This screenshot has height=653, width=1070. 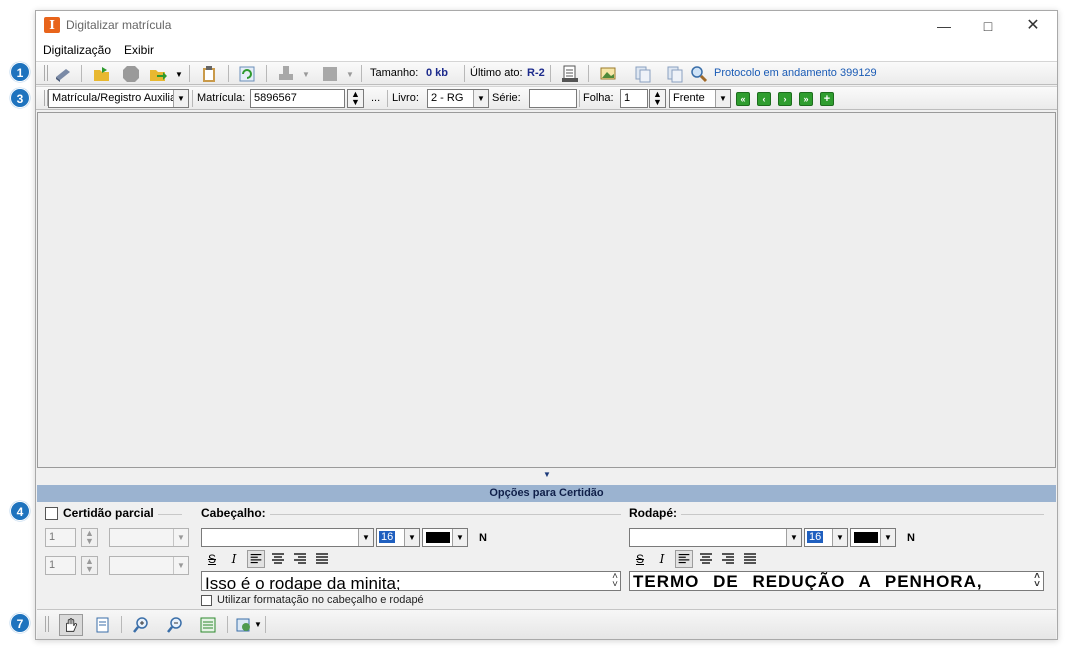 I want to click on hand-pan-icon, so click(x=71, y=625).